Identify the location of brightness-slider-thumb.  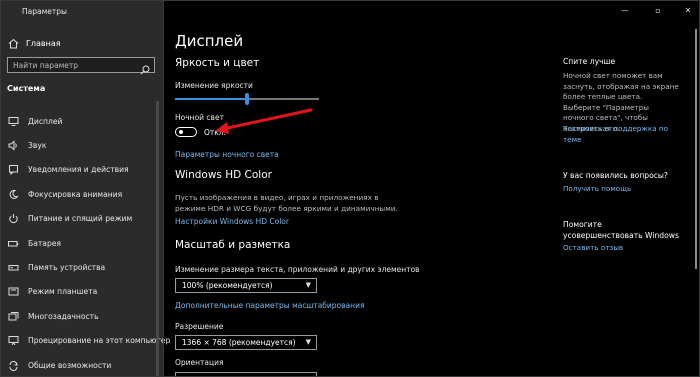
(247, 99).